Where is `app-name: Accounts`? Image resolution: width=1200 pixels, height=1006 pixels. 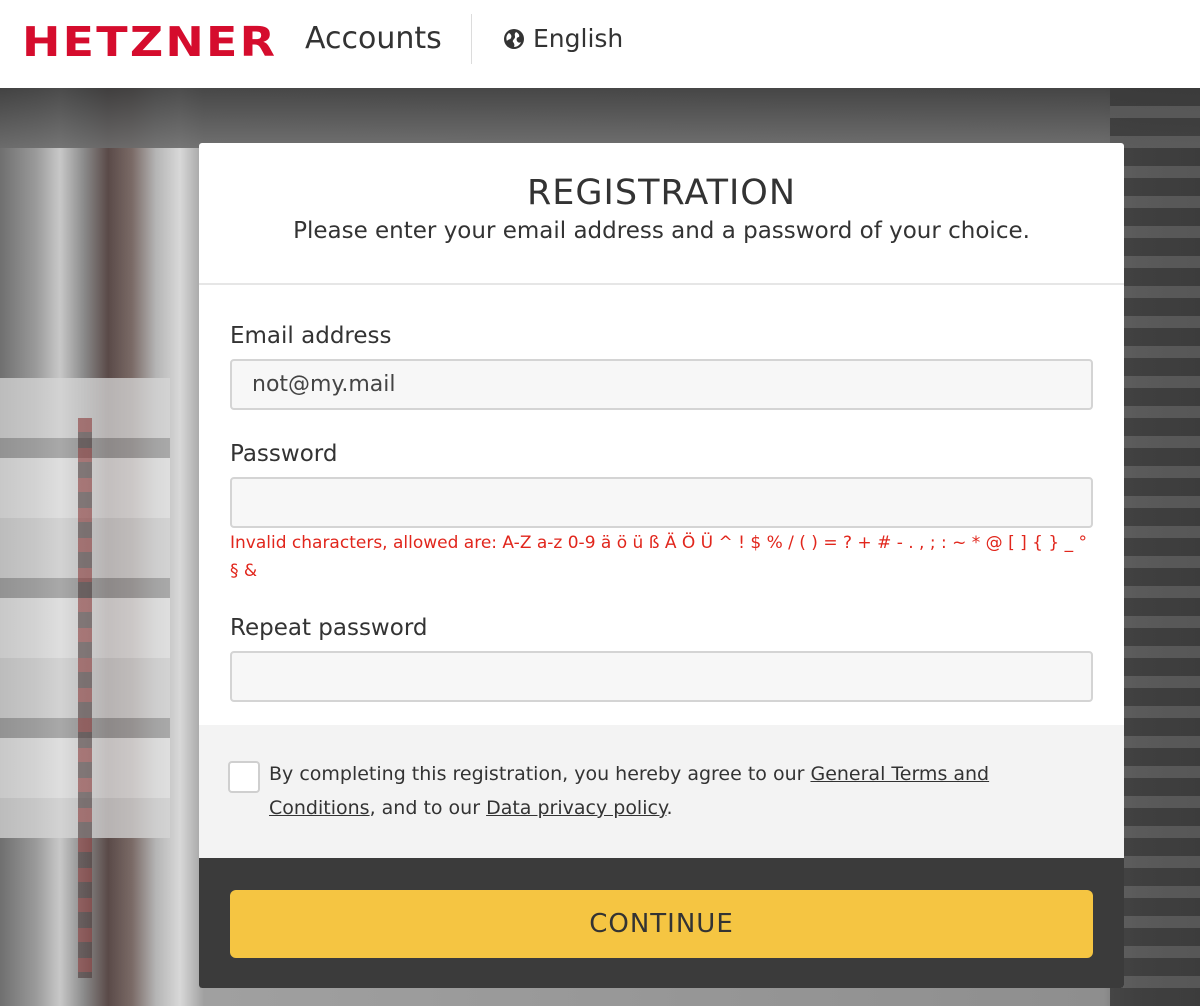 app-name: Accounts is located at coordinates (373, 38).